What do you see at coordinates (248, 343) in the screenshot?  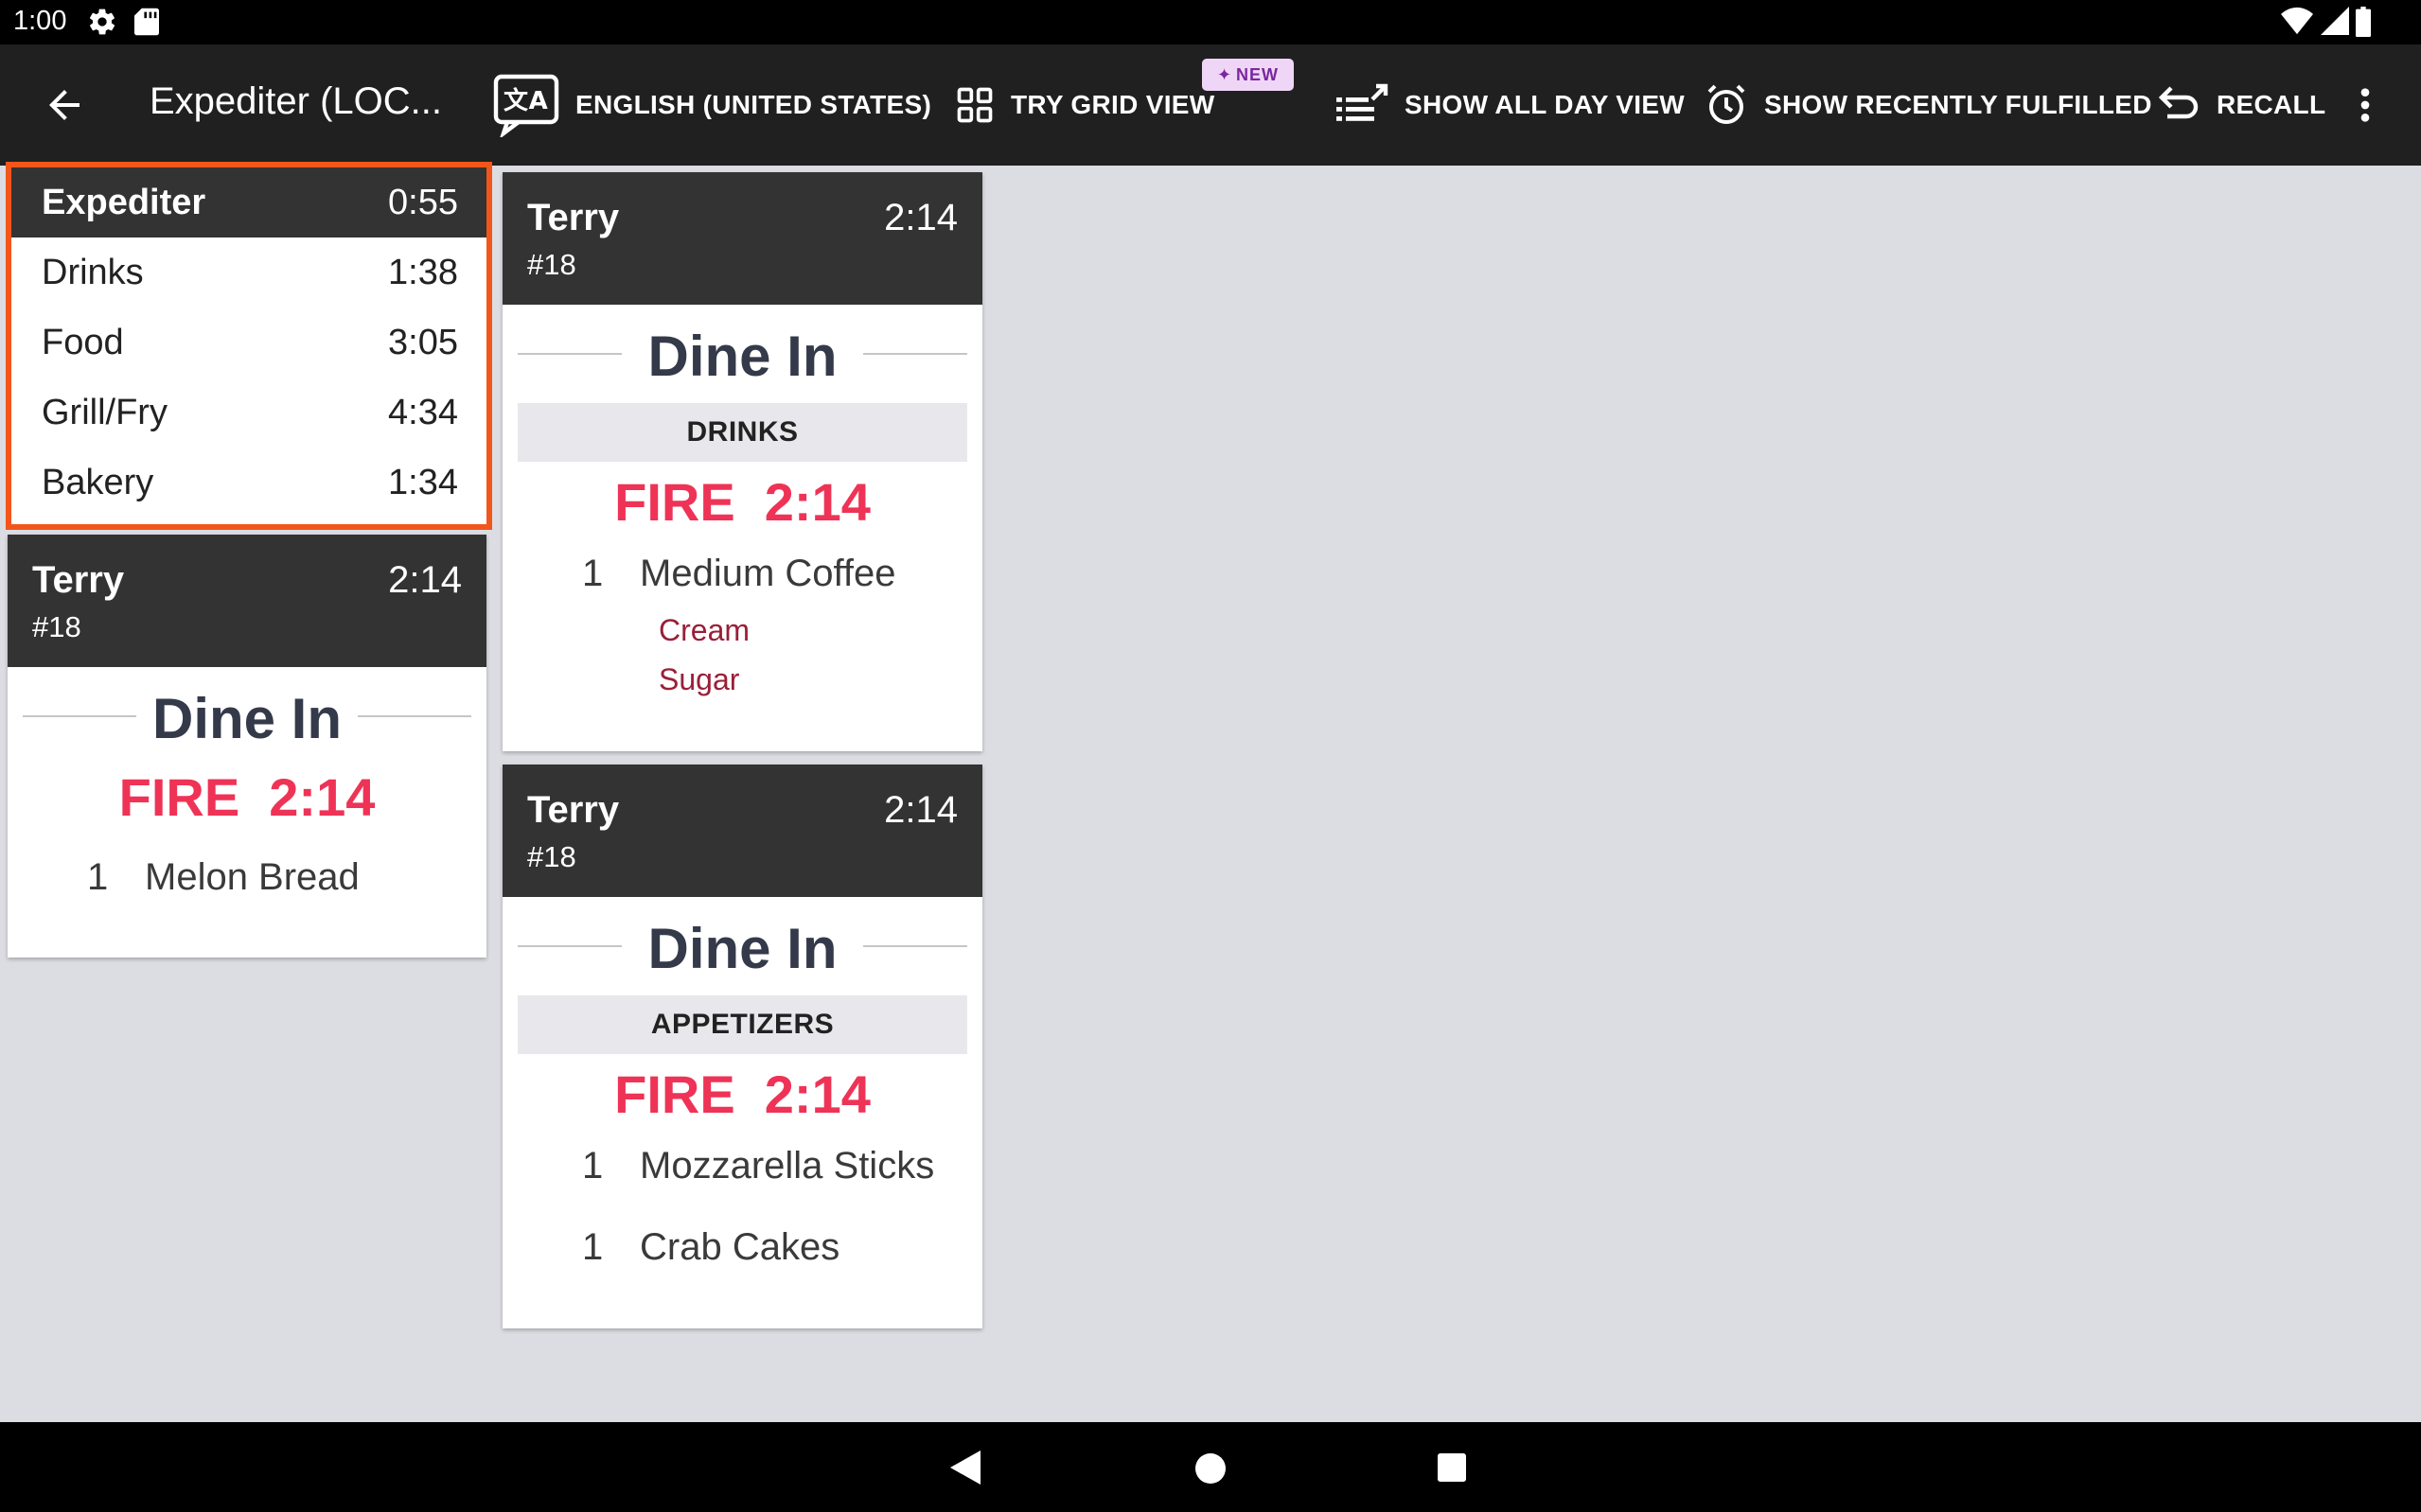 I see `summary-row: Food 3:05` at bounding box center [248, 343].